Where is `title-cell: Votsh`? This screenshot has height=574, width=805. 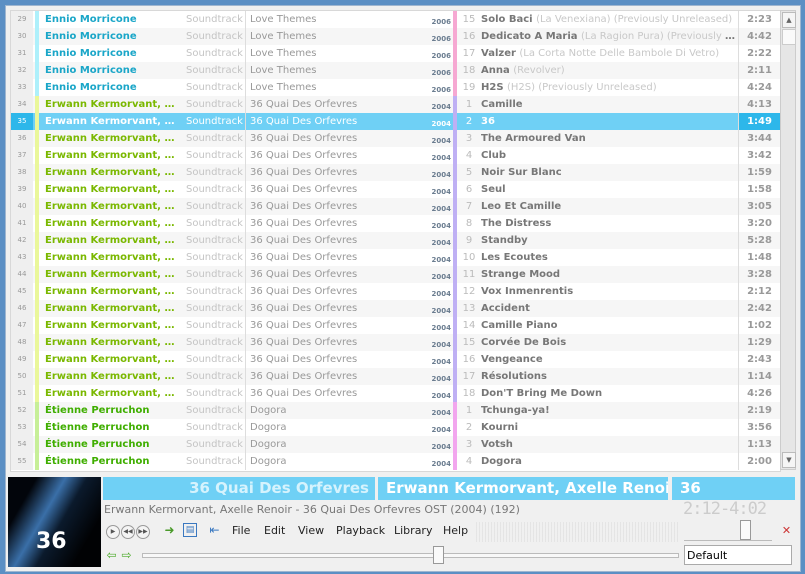
title-cell: Votsh is located at coordinates (608, 444).